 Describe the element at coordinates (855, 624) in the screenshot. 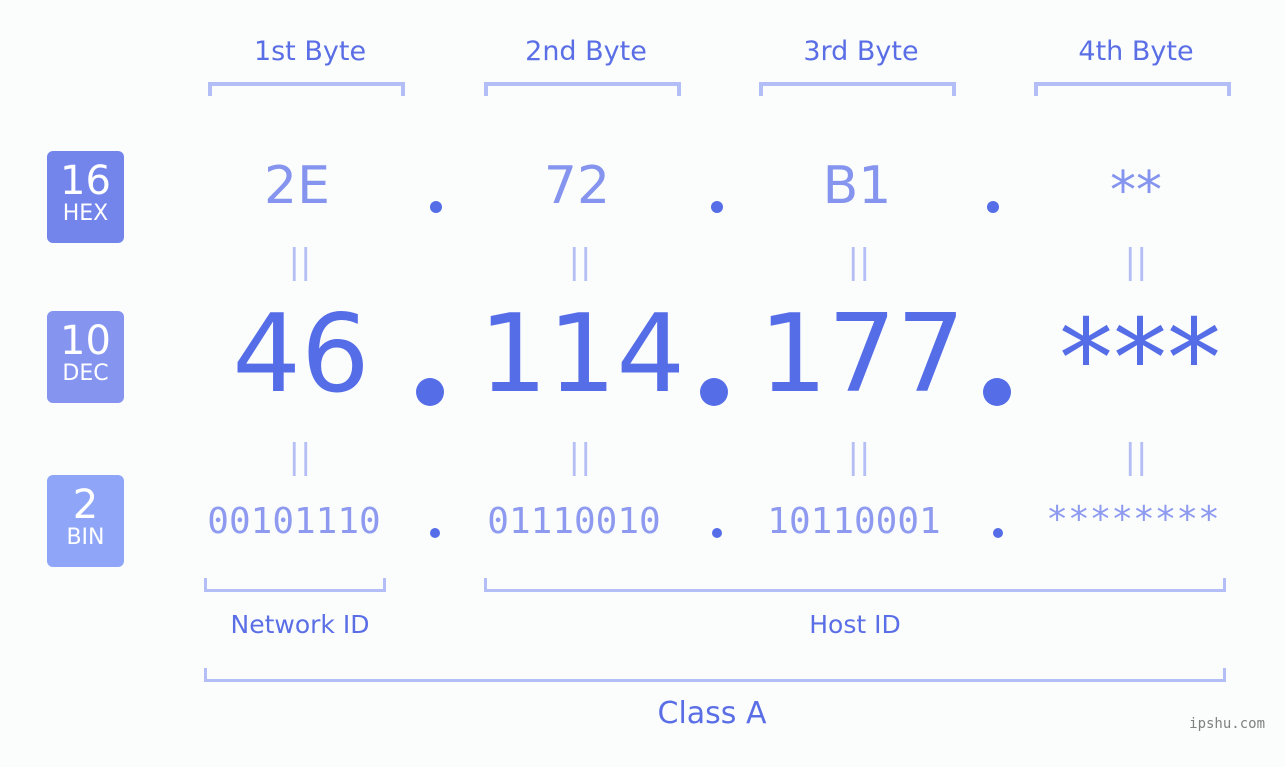

I see `host-id-label: Host ID` at that location.